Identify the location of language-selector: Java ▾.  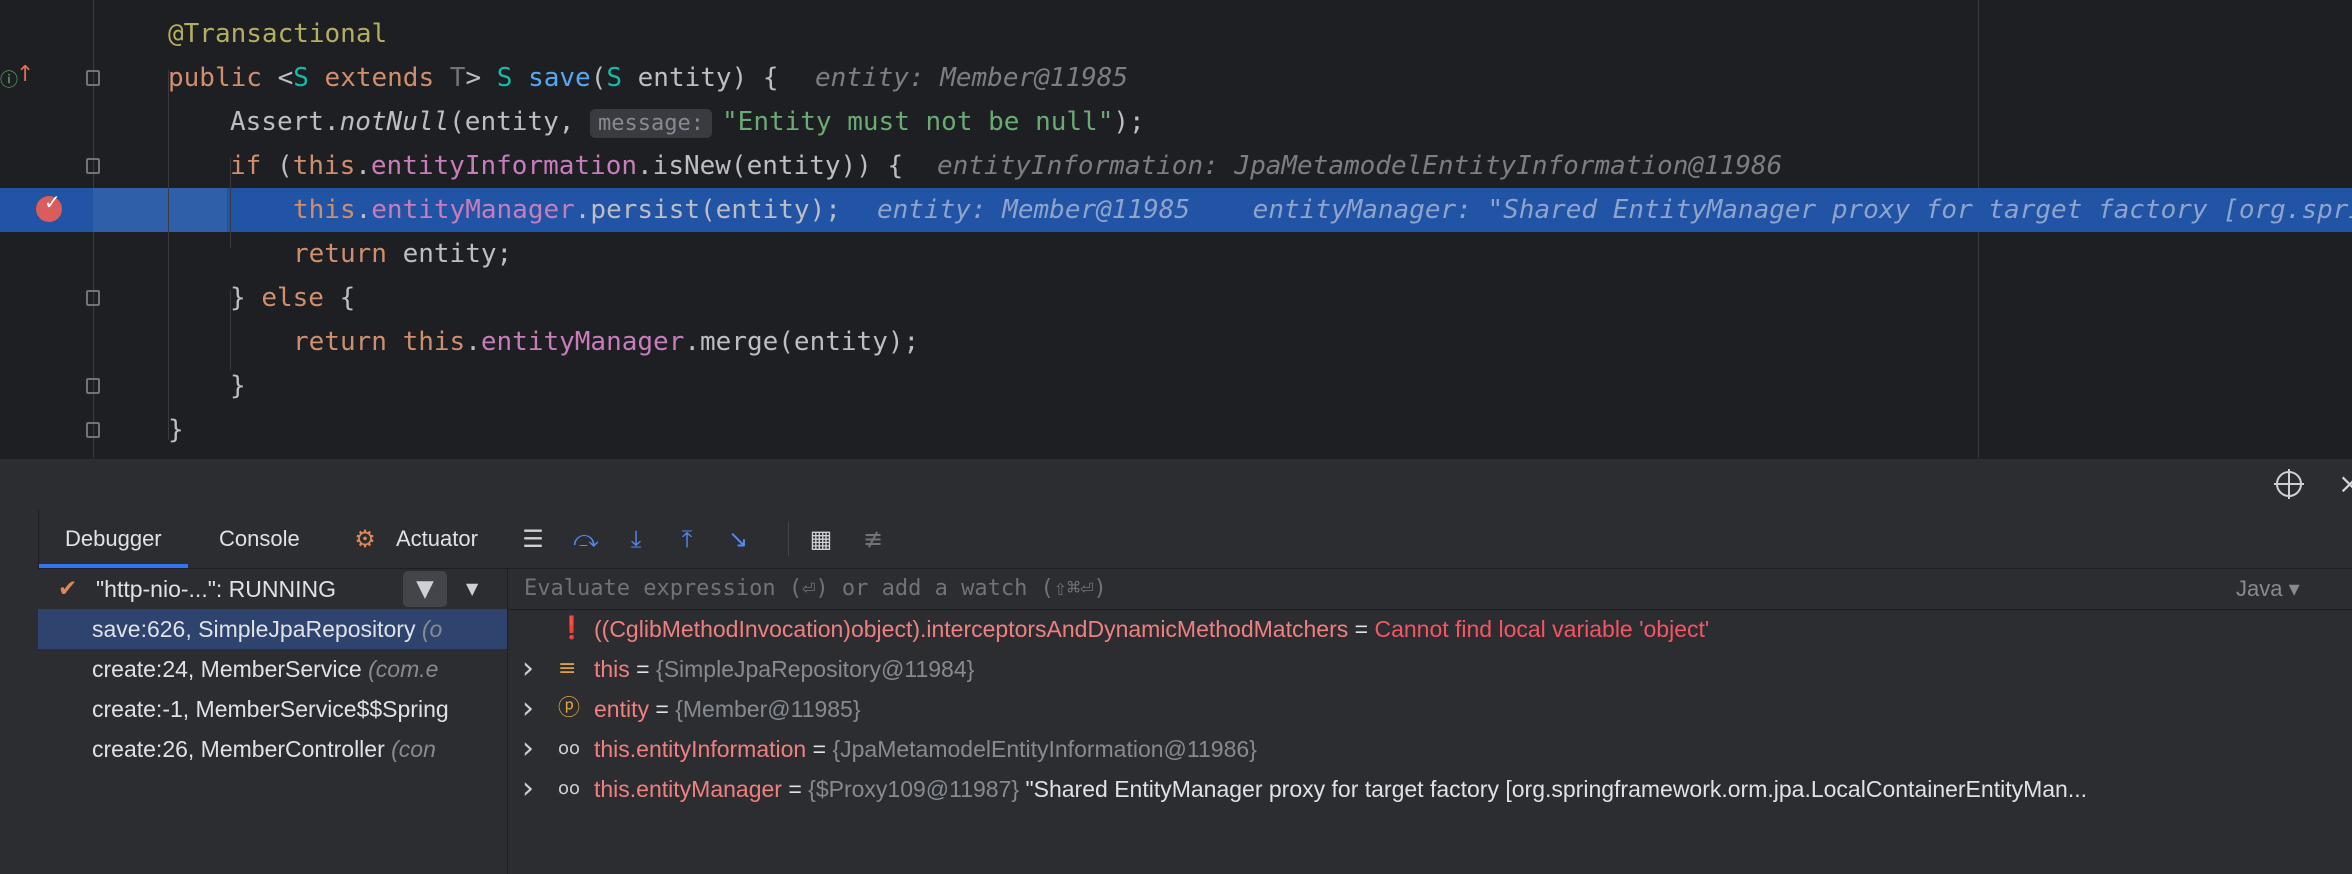
(2268, 589).